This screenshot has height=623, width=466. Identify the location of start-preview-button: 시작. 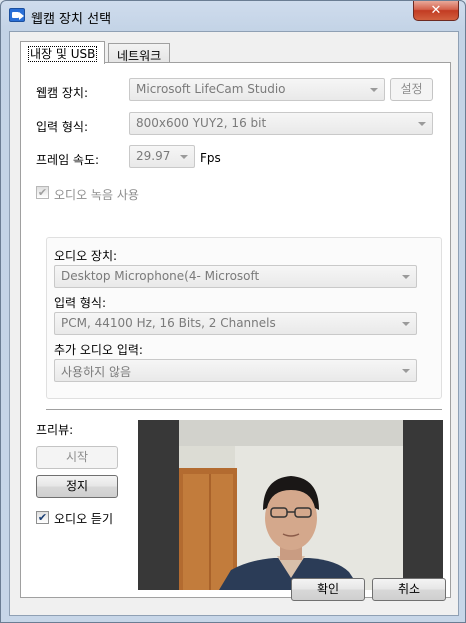
(77, 457).